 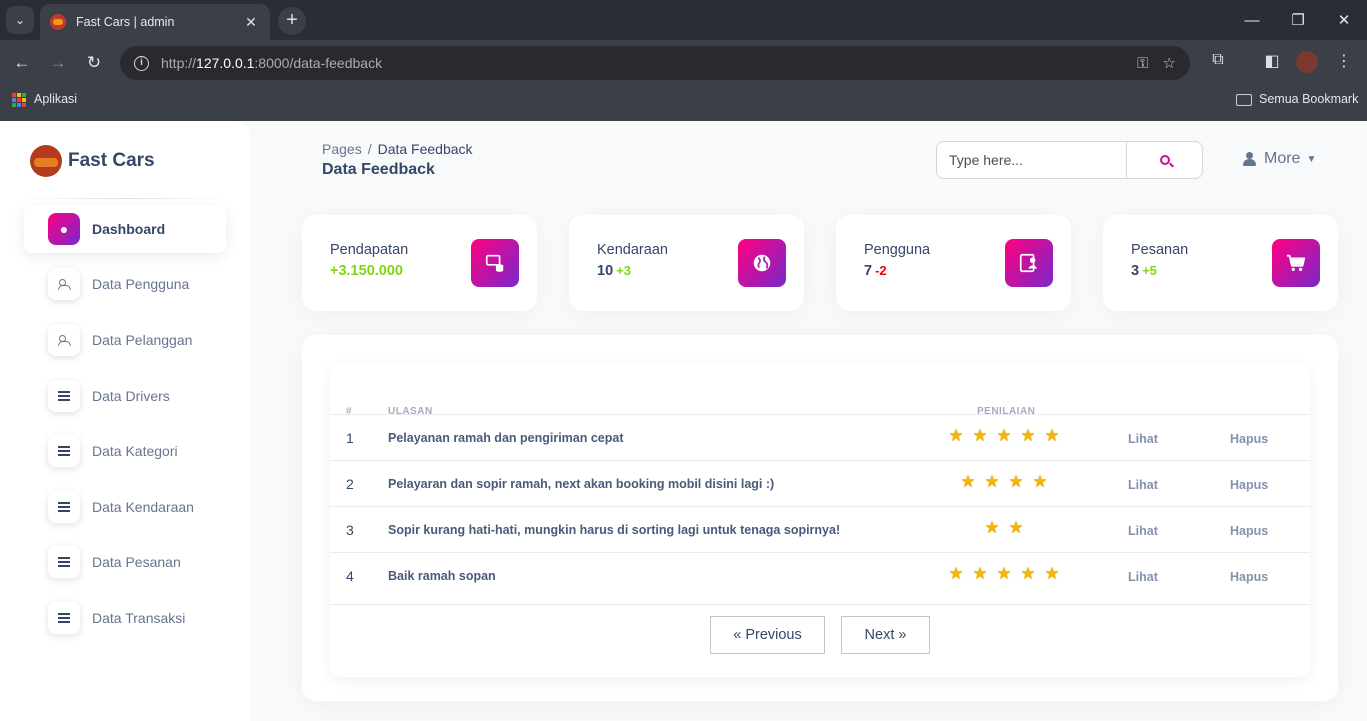 What do you see at coordinates (125, 340) in the screenshot?
I see `sidebar-item-data-pelanggan: Data Pelanggan` at bounding box center [125, 340].